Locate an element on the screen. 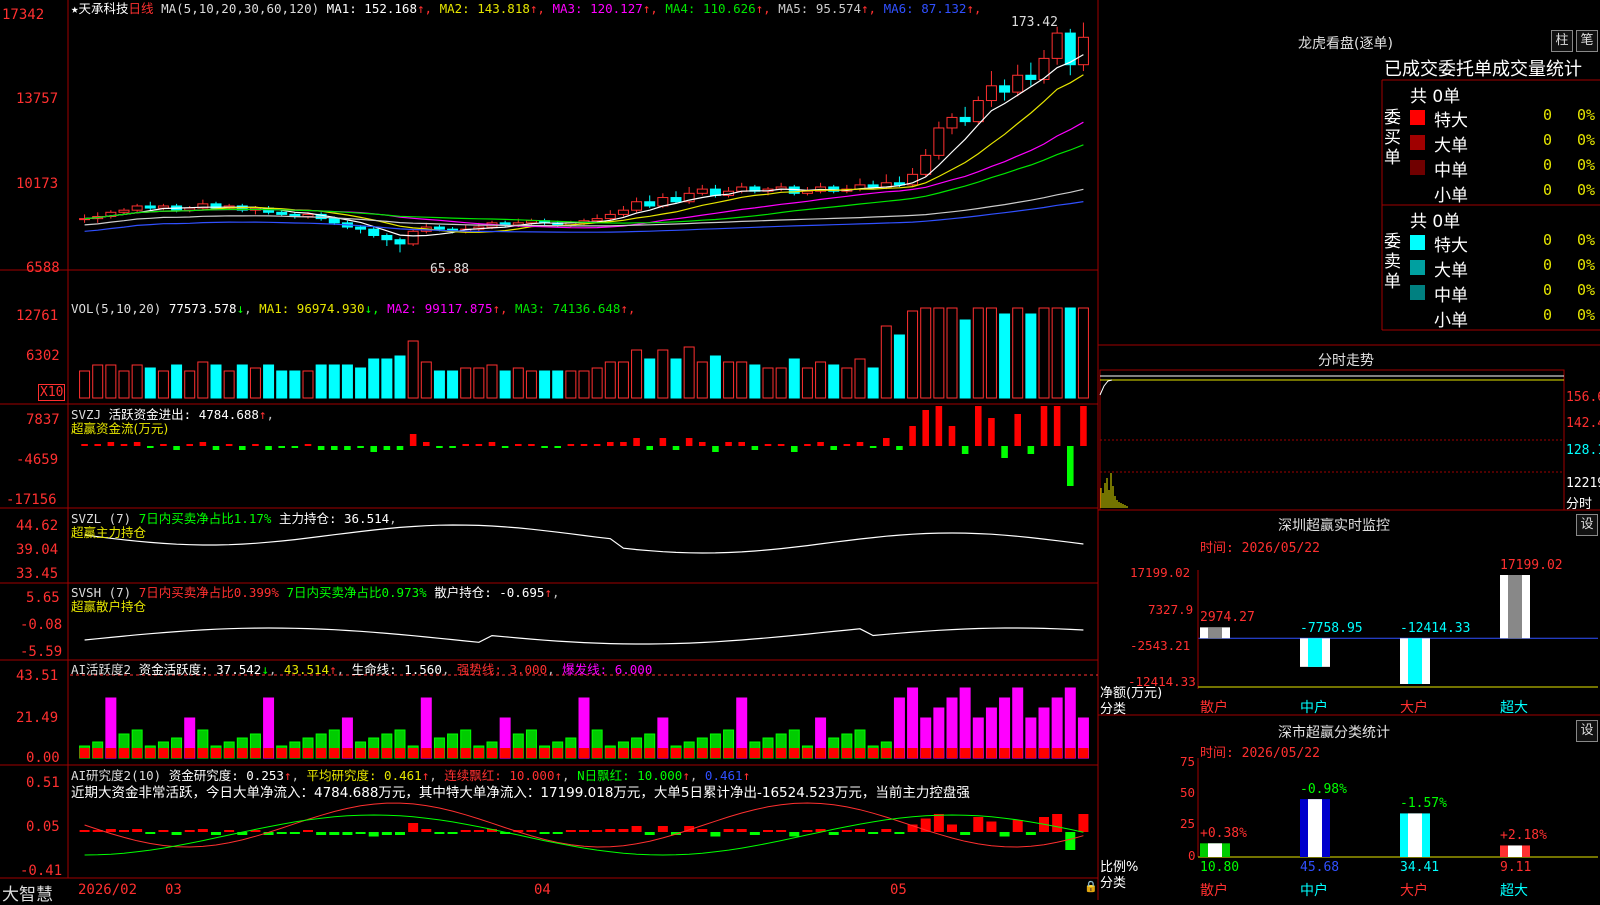 The height and width of the screenshot is (905, 1600). sz-monitor-value-2: -7758.95 is located at coordinates (1331, 629).